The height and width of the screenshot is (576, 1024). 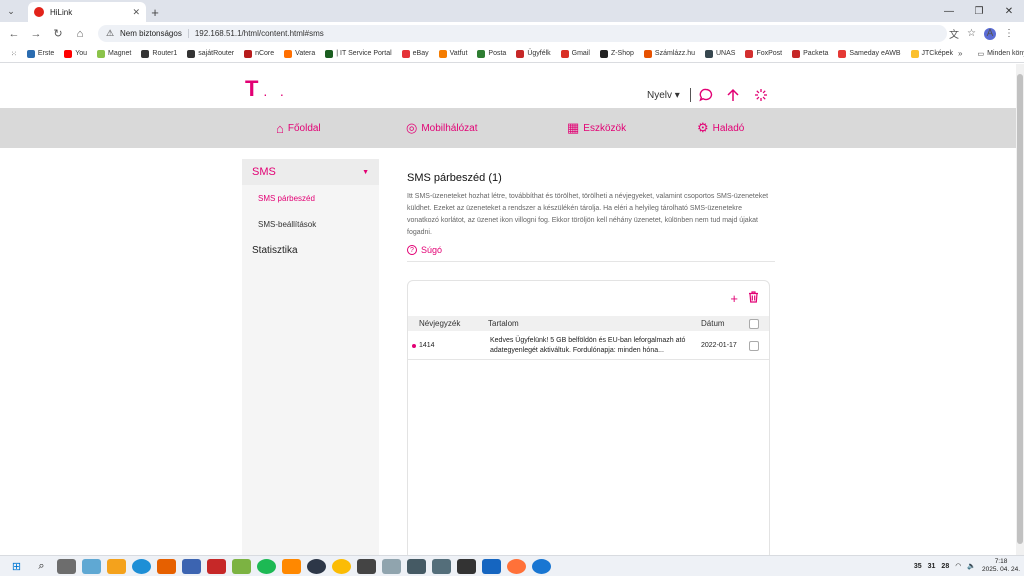 I want to click on reload-icon: ↻, so click(x=58, y=34).